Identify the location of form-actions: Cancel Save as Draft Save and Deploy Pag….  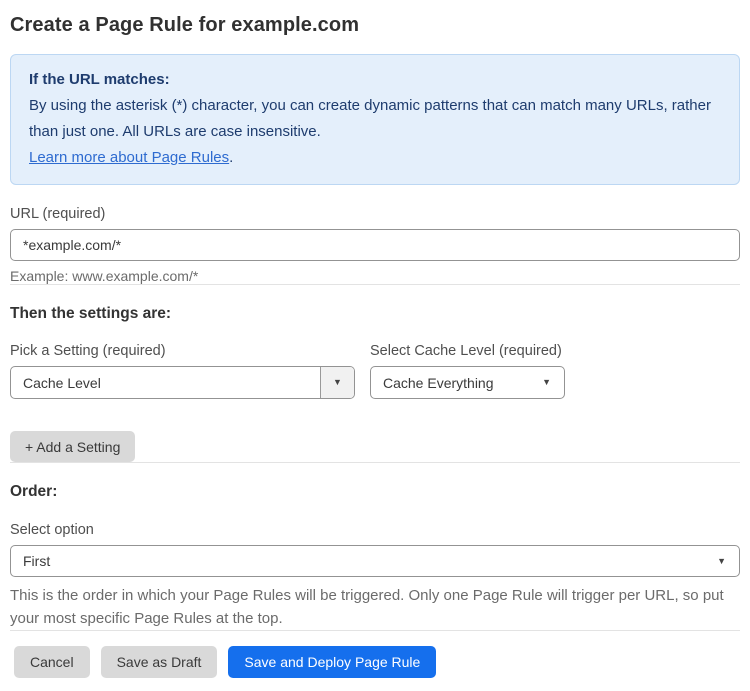
(375, 662).